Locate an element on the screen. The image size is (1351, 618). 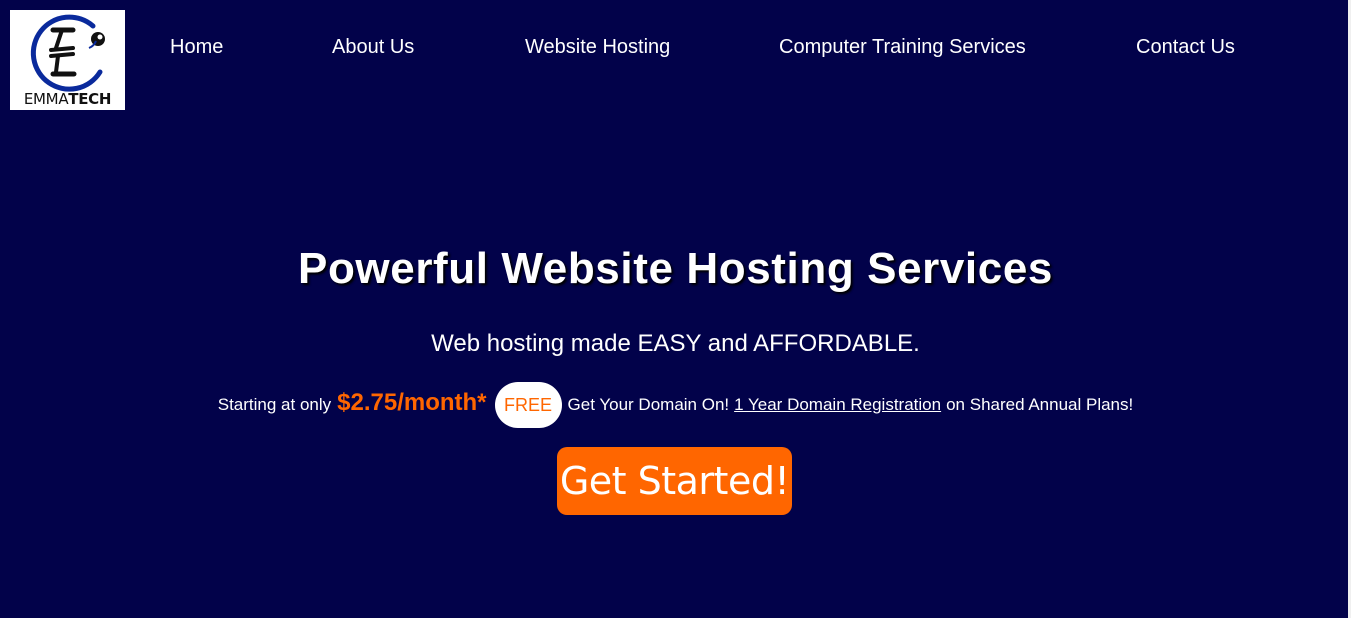
domain-offer-suffix: on Shared Annual Plans! is located at coordinates (1040, 404).